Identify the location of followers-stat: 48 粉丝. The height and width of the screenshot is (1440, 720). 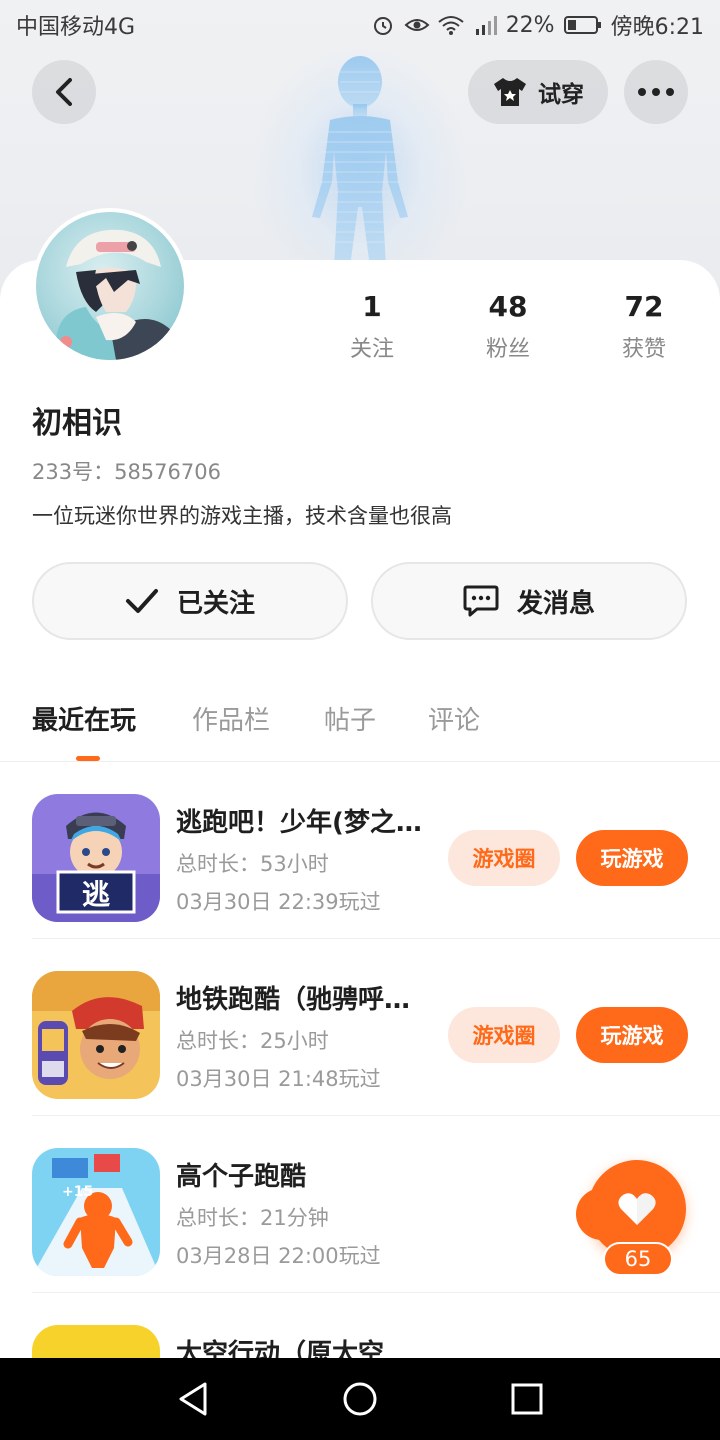
(508, 326).